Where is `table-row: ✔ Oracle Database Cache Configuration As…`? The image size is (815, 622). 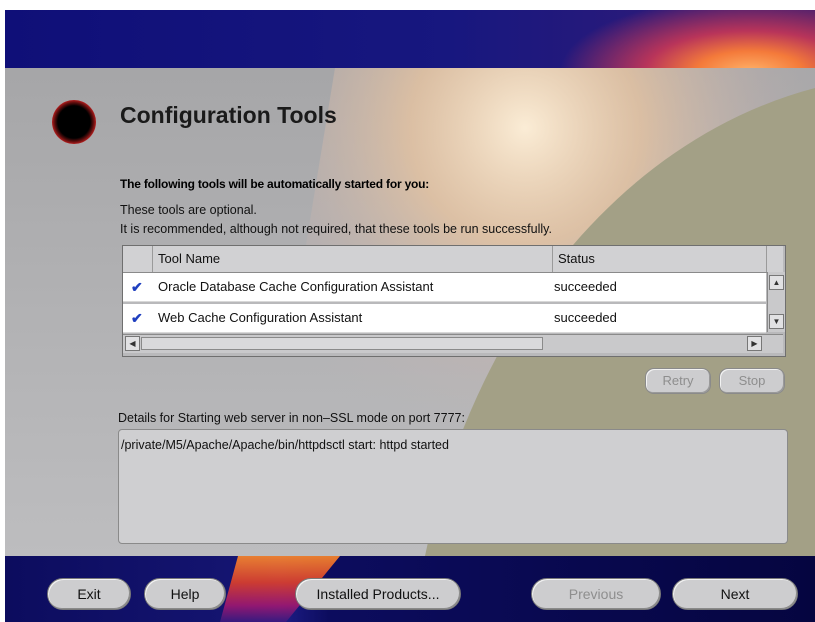
table-row: ✔ Oracle Database Cache Configuration As… is located at coordinates (444, 287).